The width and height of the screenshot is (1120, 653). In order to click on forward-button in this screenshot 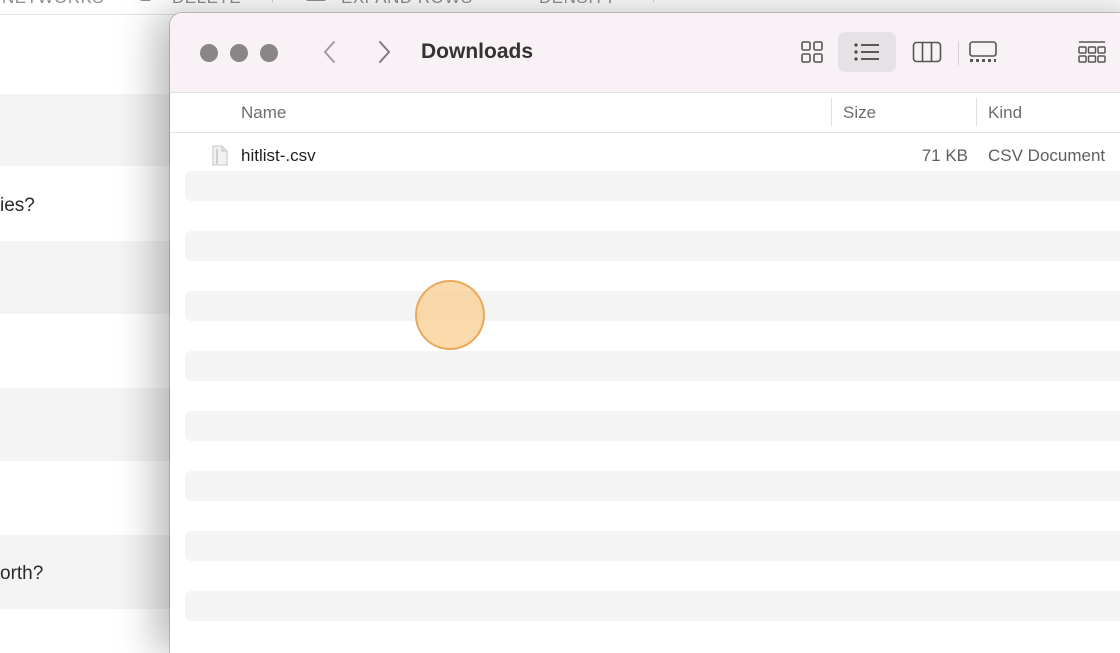, I will do `click(384, 52)`.